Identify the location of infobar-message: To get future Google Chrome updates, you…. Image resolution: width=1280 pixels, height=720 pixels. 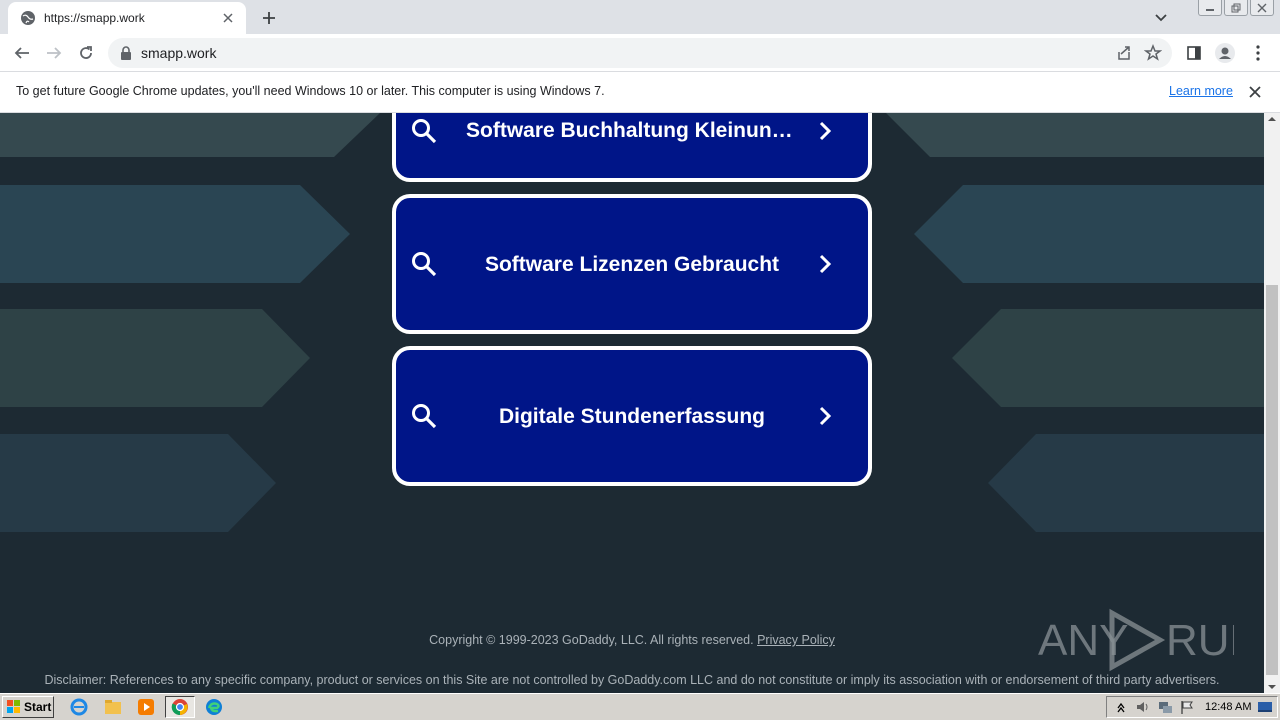
(310, 91).